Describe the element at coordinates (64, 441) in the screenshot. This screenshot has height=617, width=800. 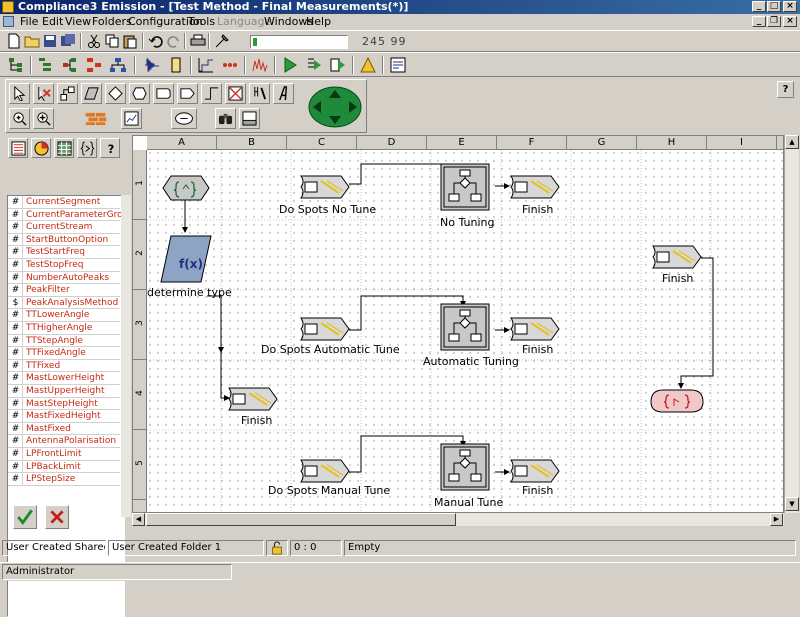
I see `parameter-row: # AntennaPolarisation` at that location.